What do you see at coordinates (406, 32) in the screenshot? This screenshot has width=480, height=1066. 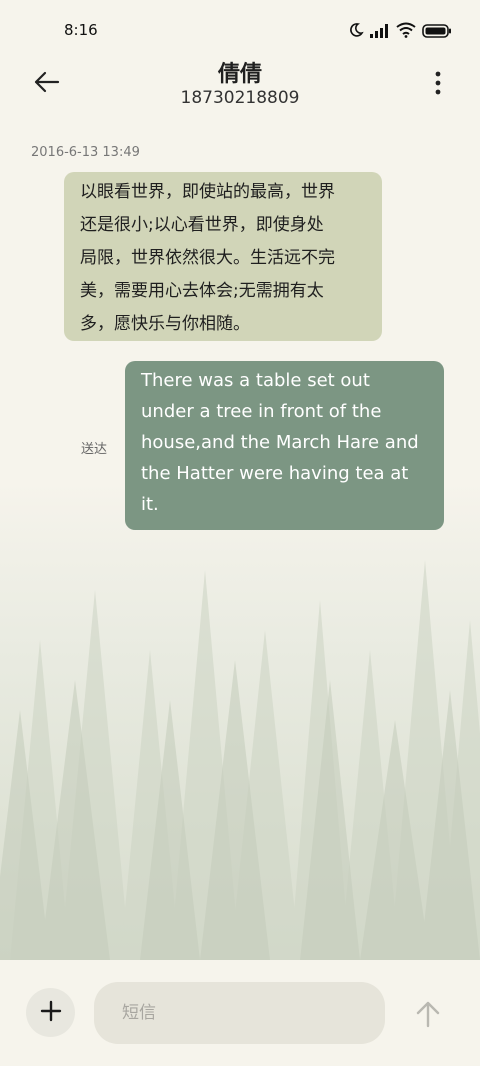 I see `wifi-icon` at bounding box center [406, 32].